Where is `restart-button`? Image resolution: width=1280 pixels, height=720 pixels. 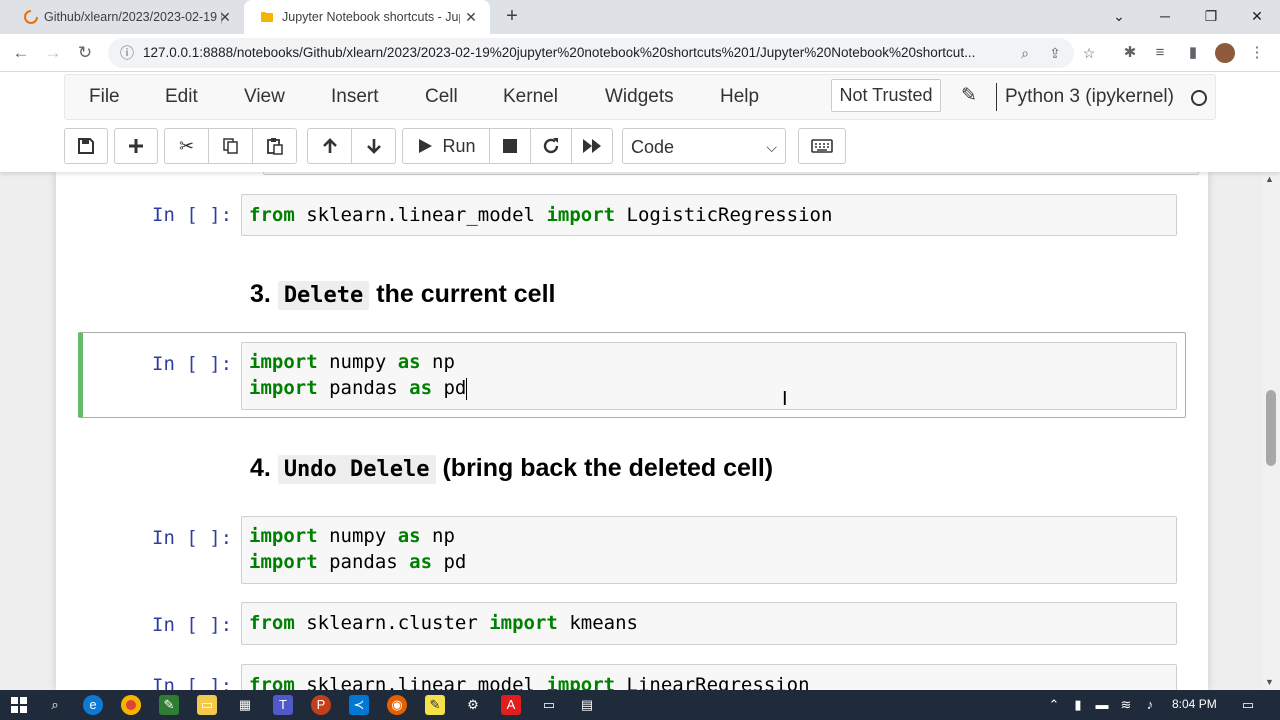 restart-button is located at coordinates (551, 146).